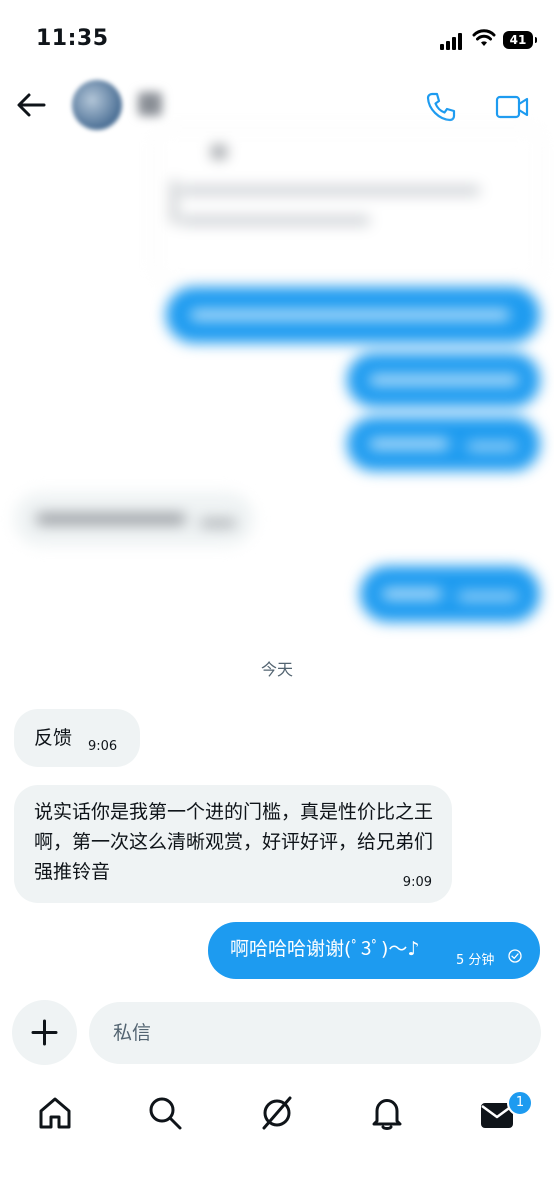 The image size is (554, 1200). Describe the element at coordinates (520, 40) in the screenshot. I see `battery-indicator: 41` at that location.